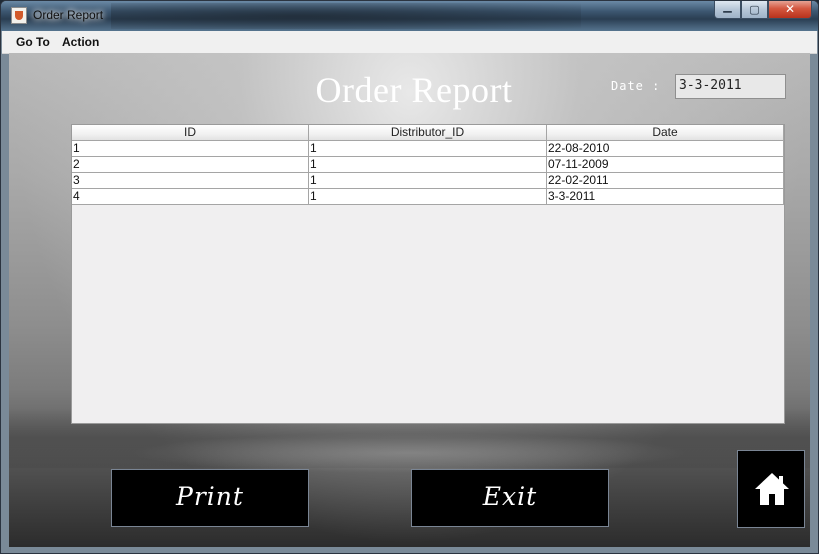 The image size is (819, 554). I want to click on caption-buttons: ▁ ▢ ✕, so click(763, 11).